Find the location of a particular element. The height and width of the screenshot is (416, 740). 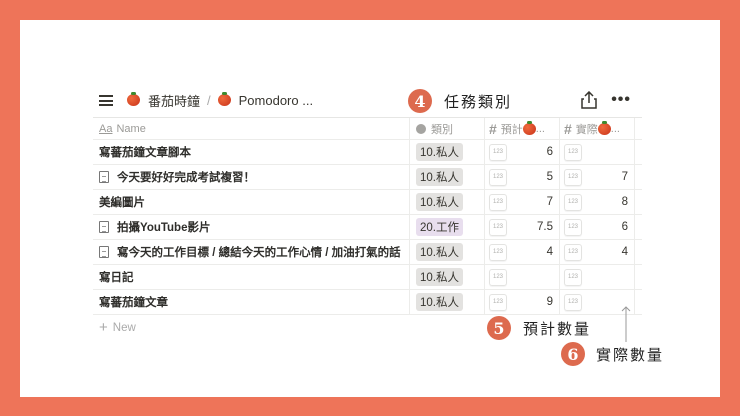

estimated-cell: 123 4 is located at coordinates (521, 252).